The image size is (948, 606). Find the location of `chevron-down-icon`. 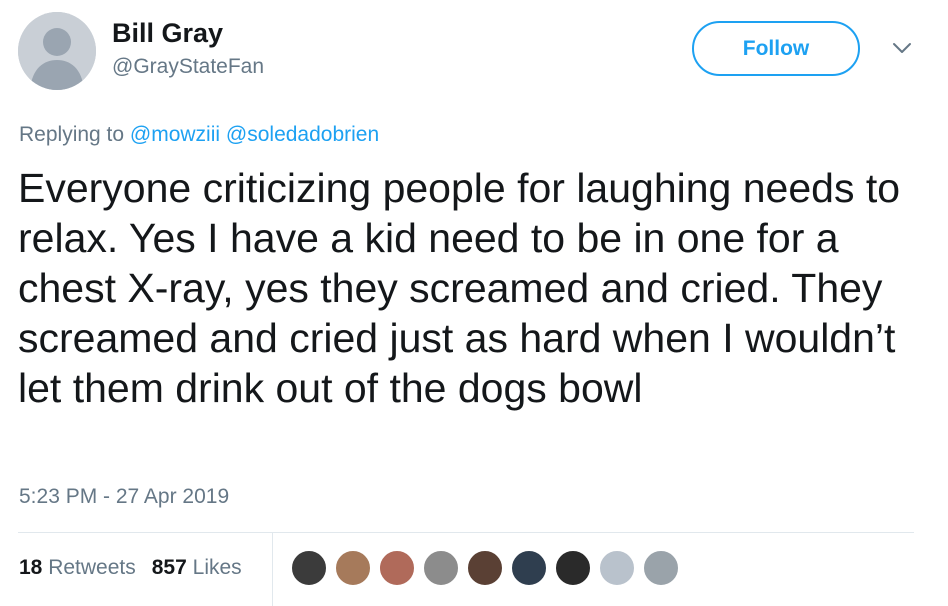

chevron-down-icon is located at coordinates (902, 48).